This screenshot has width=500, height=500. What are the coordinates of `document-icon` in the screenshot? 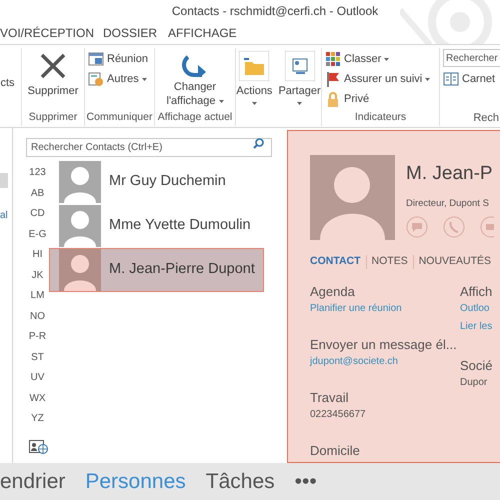 It's located at (96, 79).